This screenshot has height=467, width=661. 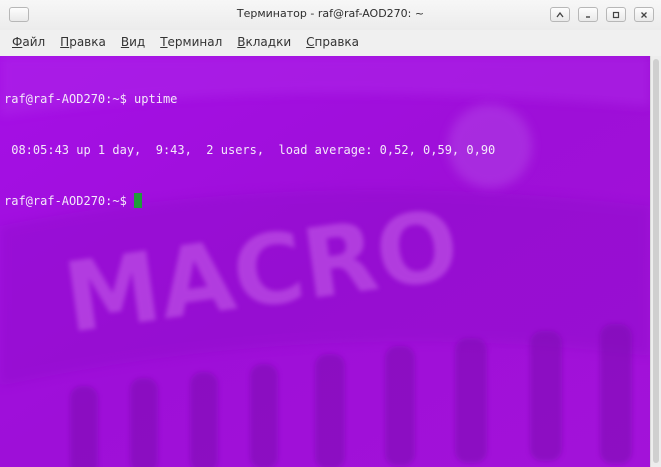 I want to click on menu-view: Вид, so click(x=132, y=42).